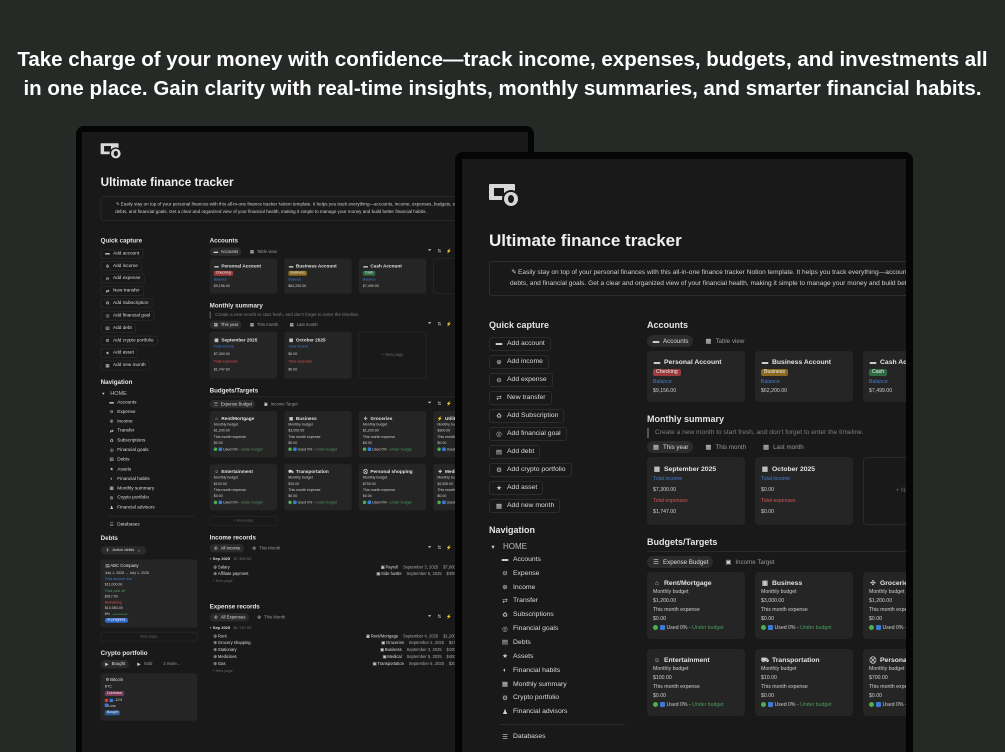 This screenshot has width=1005, height=752. Describe the element at coordinates (225, 324) in the screenshot. I see `view-tab: ▦ This year` at that location.